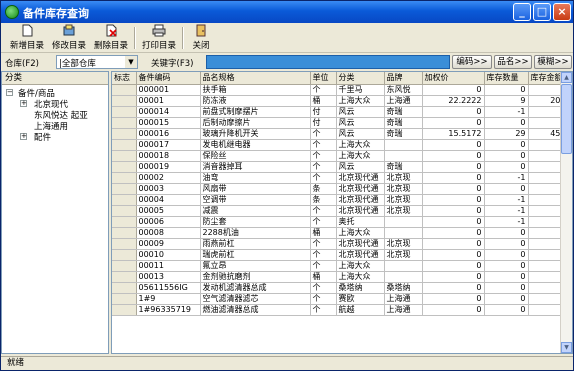 The height and width of the screenshot is (371, 574). Describe the element at coordinates (566, 212) in the screenshot. I see `vertical-scrollbar: ▲ ▼` at that location.